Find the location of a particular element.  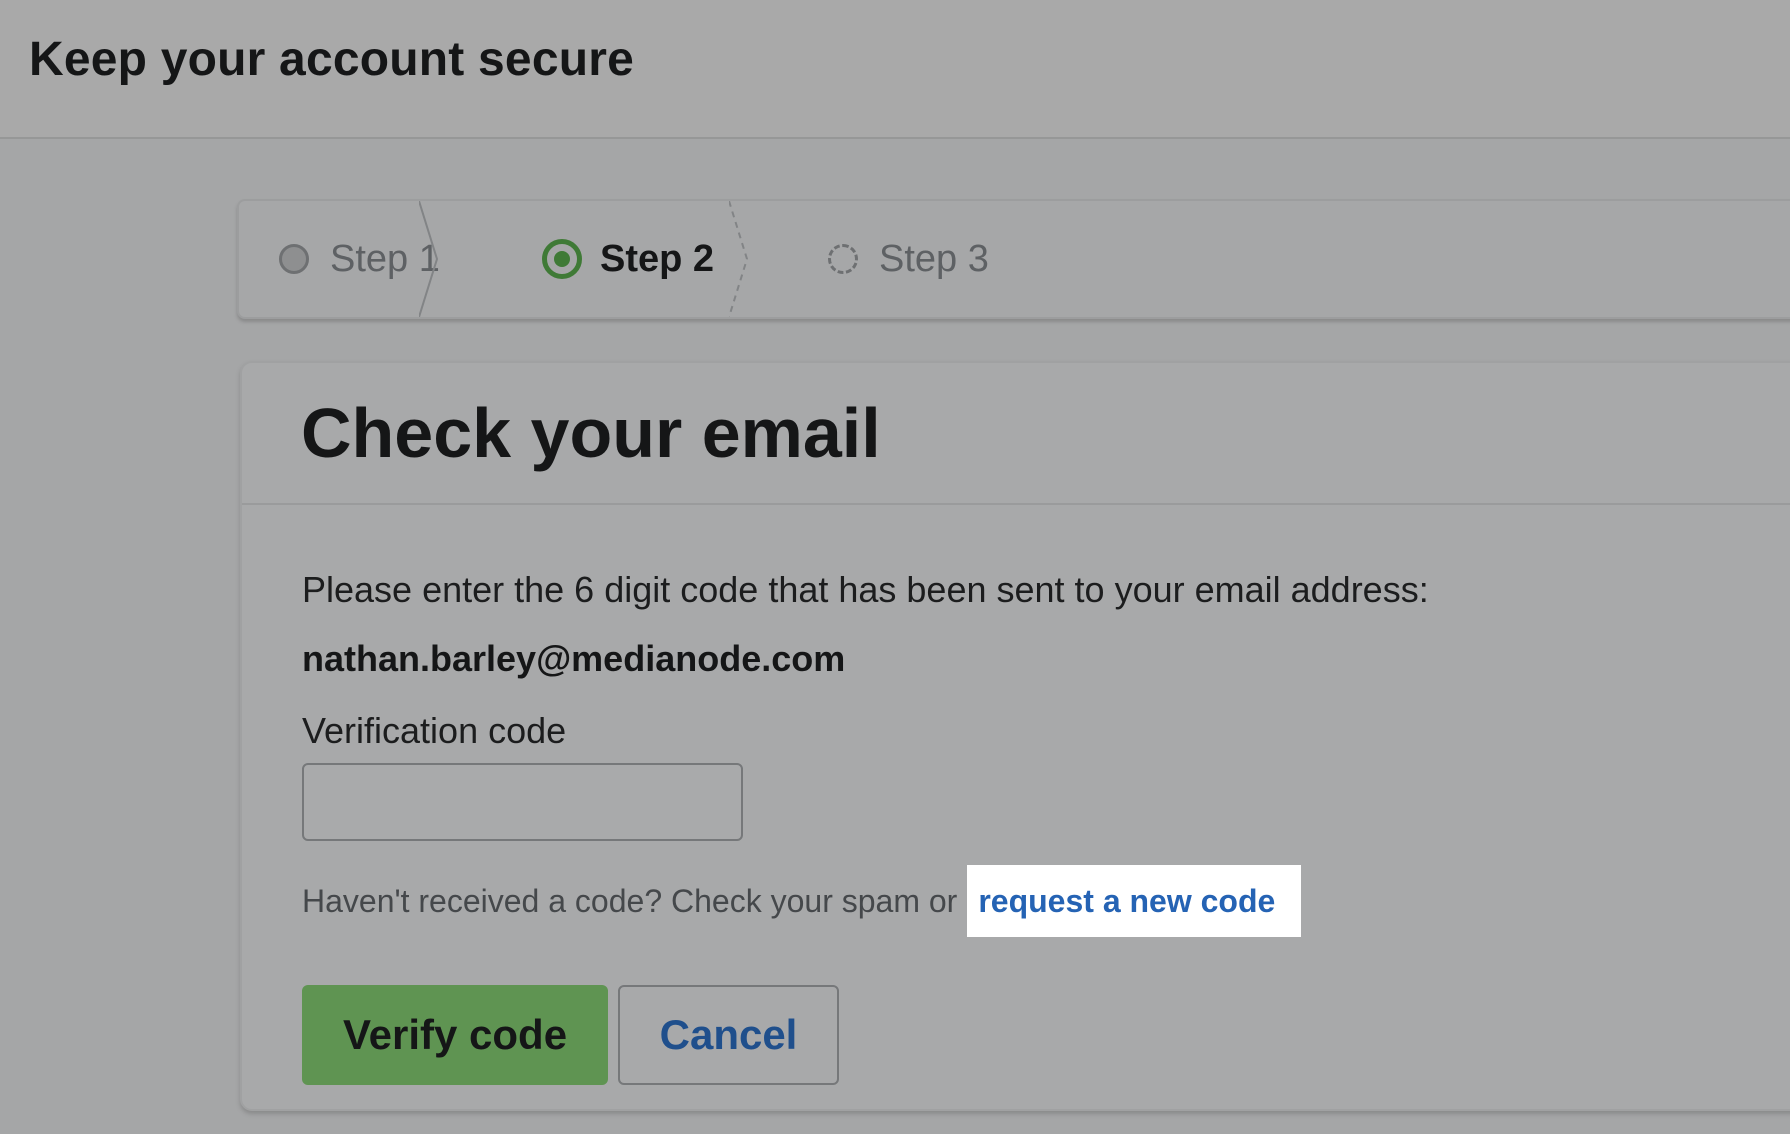

page-title: Keep your account secure is located at coordinates (332, 59).